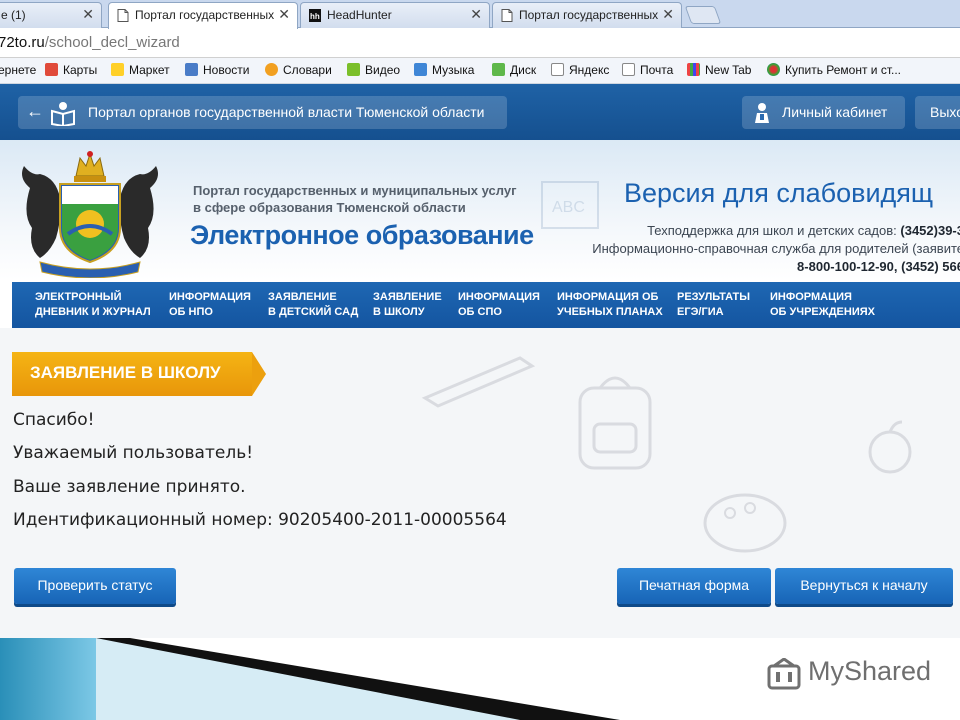  What do you see at coordinates (191, 312) in the screenshot?
I see `nav-label: ОБ НПО` at bounding box center [191, 312].